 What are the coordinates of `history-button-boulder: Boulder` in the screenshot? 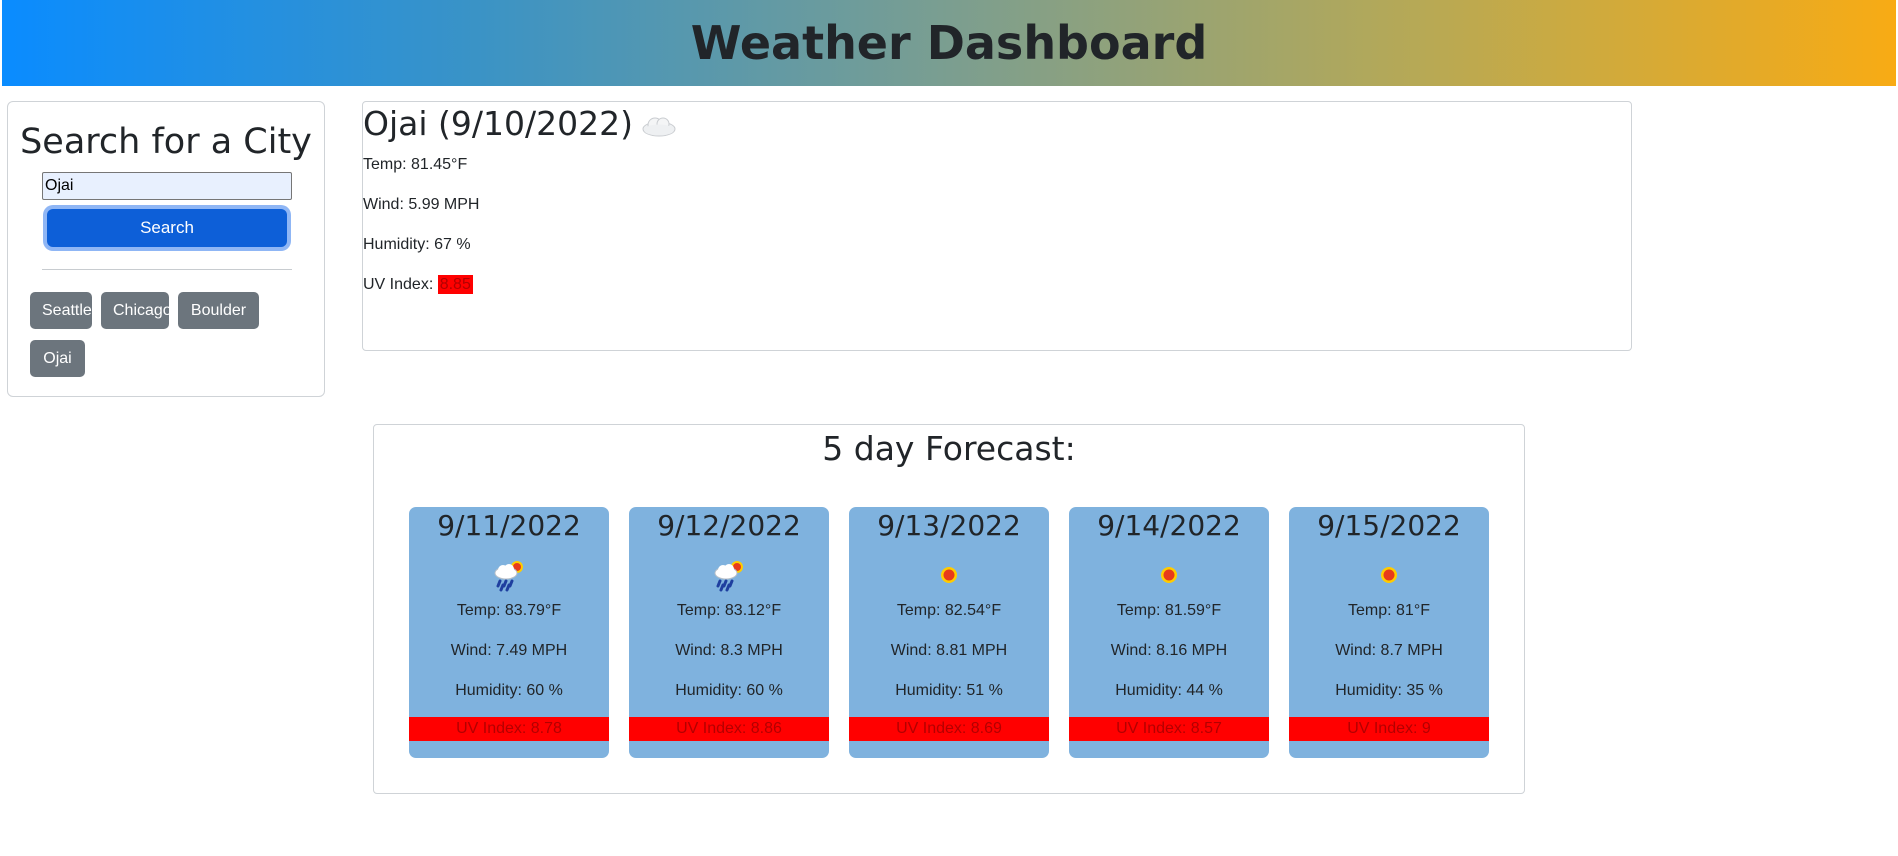 It's located at (218, 310).